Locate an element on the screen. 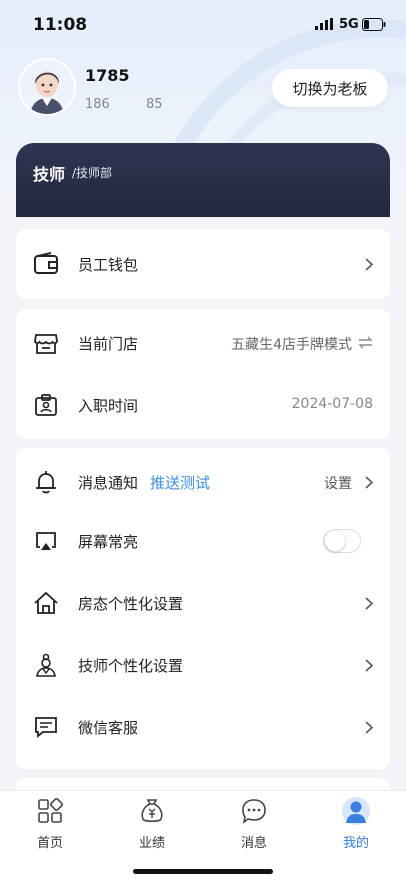  switch-to-boss-button: 切换为老板 is located at coordinates (330, 88).